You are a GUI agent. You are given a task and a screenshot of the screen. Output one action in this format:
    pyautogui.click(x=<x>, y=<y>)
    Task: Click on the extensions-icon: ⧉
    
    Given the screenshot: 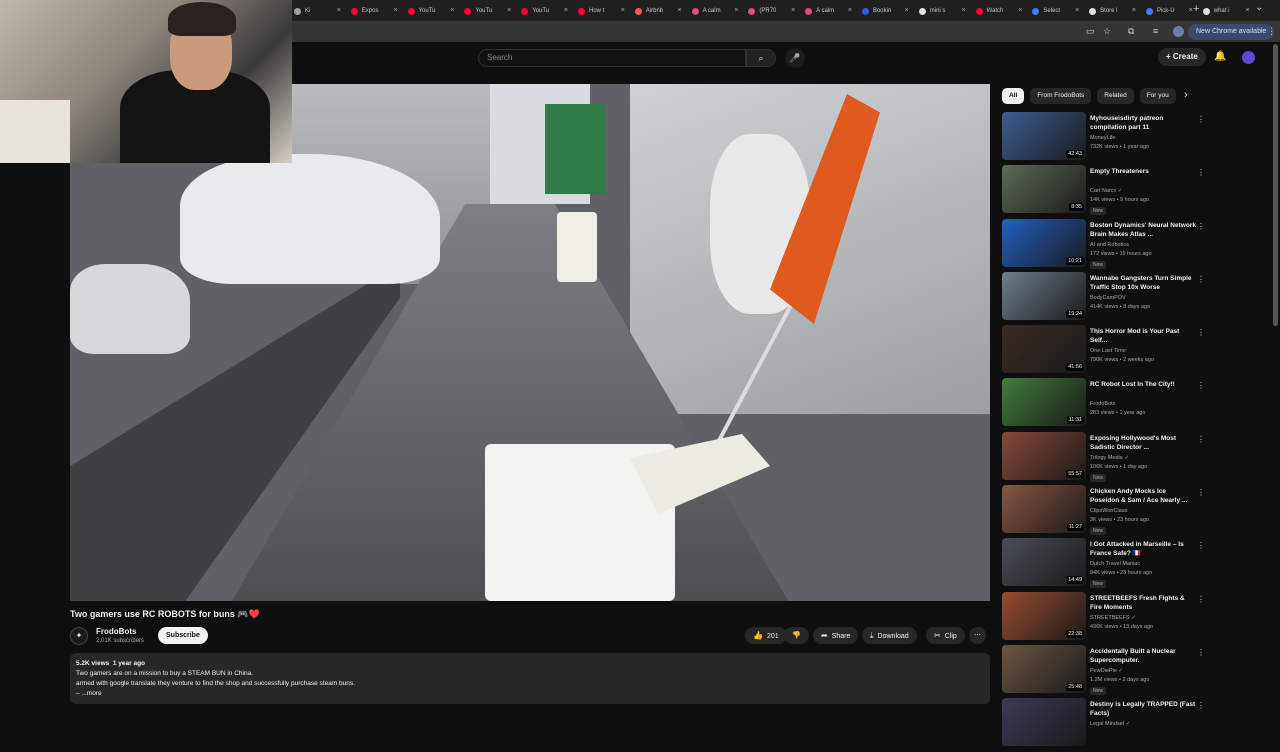 What is the action you would take?
    pyautogui.click(x=1131, y=31)
    